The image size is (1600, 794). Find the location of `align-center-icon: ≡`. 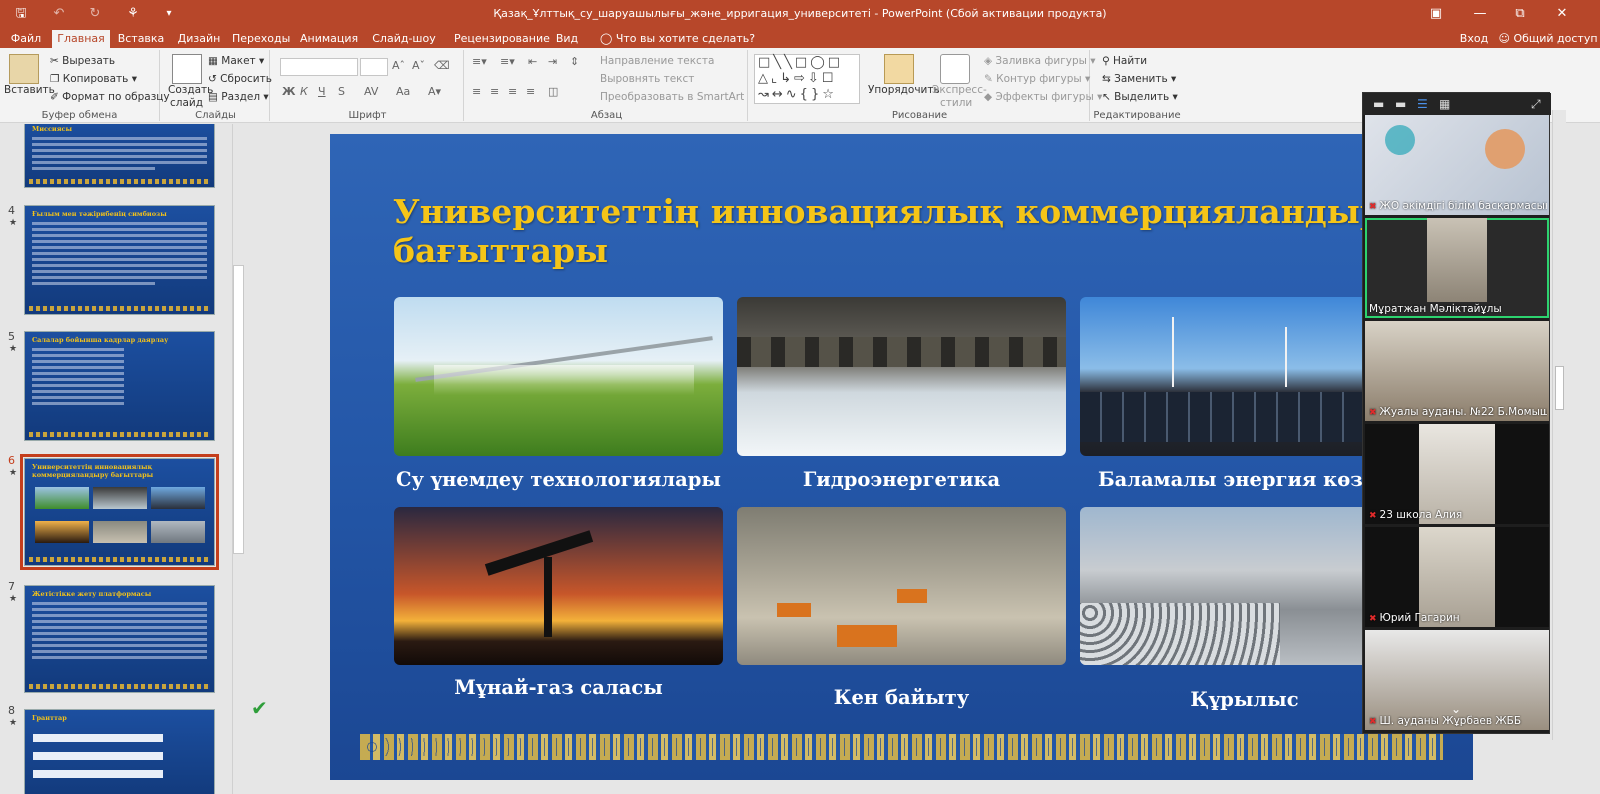

align-center-icon: ≡ is located at coordinates (494, 92).